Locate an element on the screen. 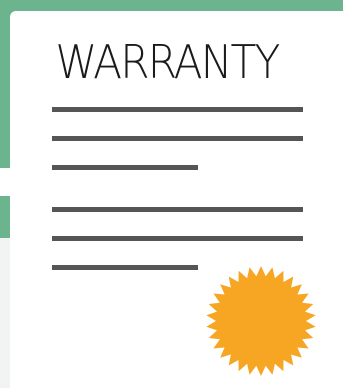 This screenshot has height=388, width=343. starburst-seal-icon is located at coordinates (261, 321).